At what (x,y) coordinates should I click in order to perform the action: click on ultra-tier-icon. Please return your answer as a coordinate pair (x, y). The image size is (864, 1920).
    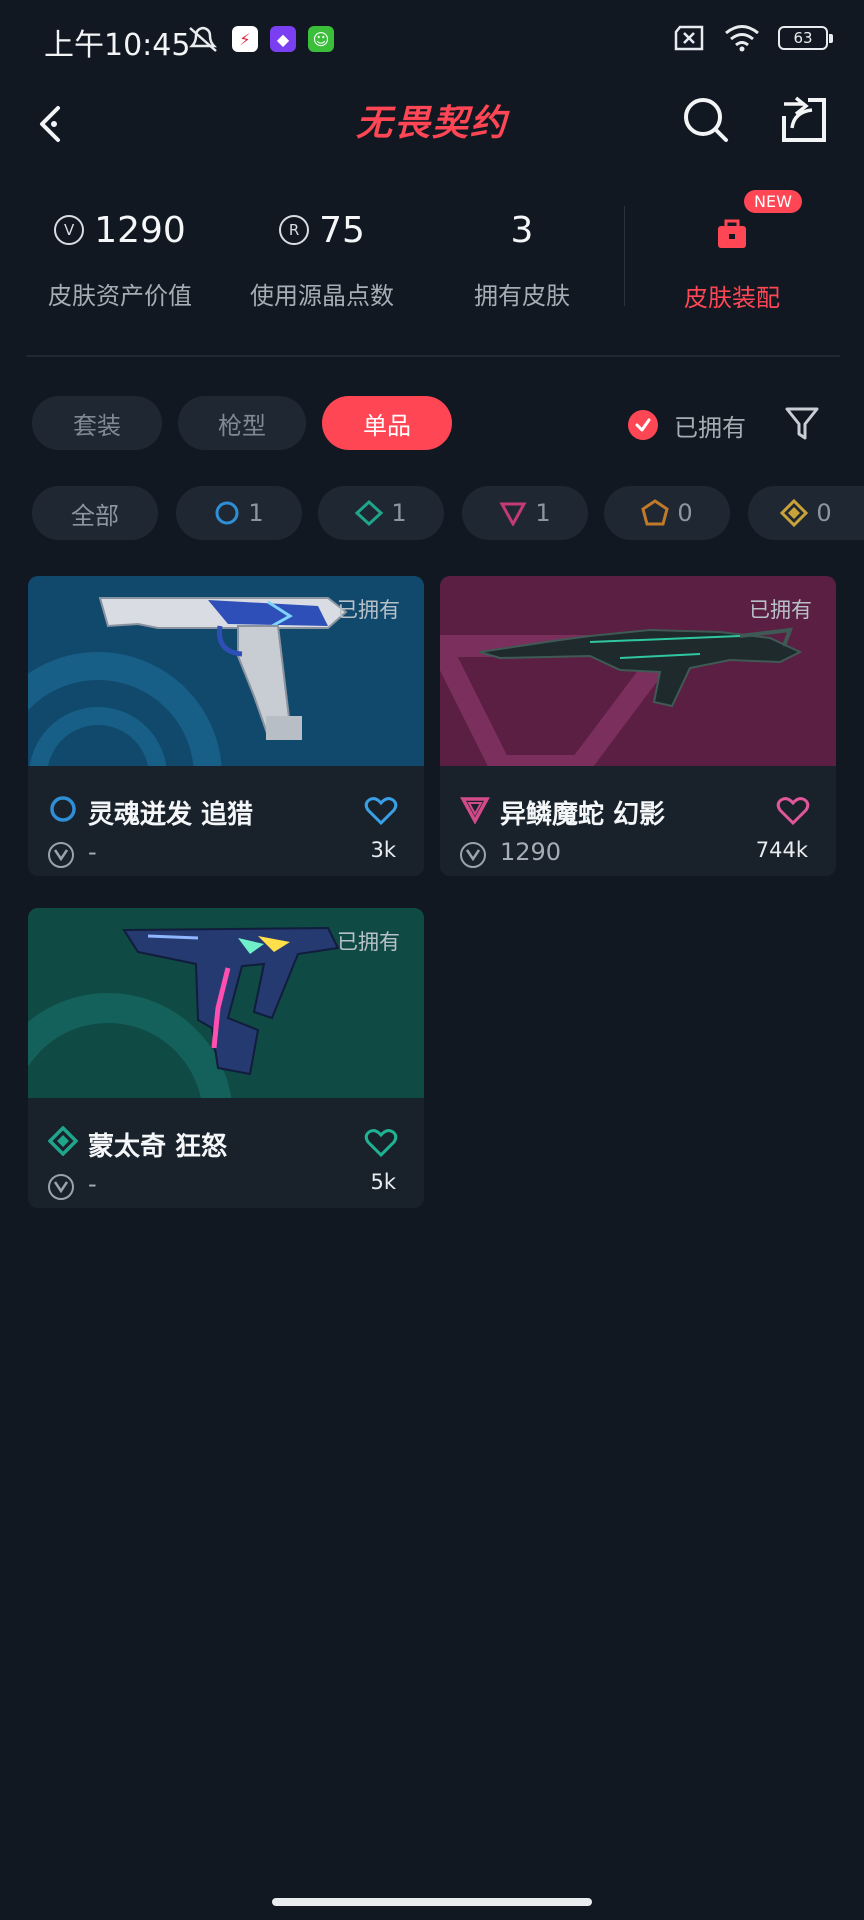
    Looking at the image, I should click on (794, 513).